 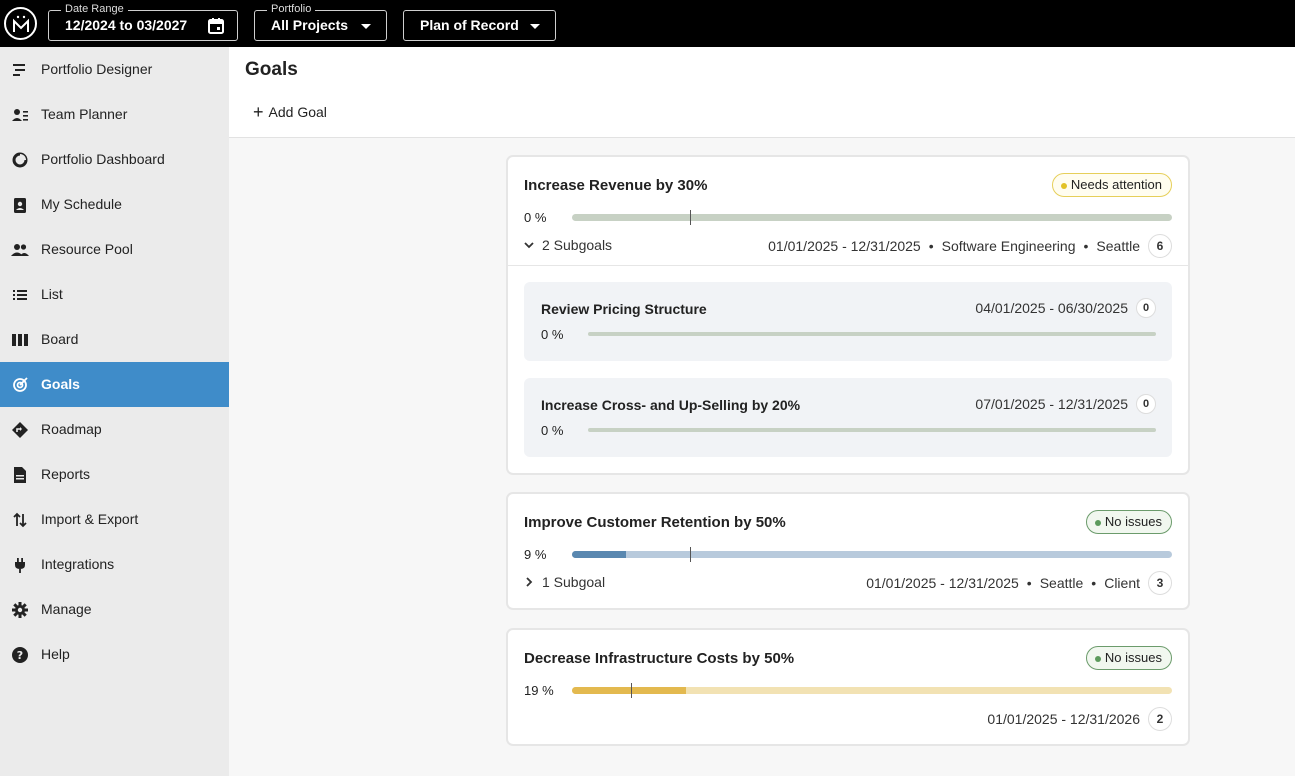 What do you see at coordinates (81, 204) in the screenshot?
I see `sidebar-item-label: My Schedule` at bounding box center [81, 204].